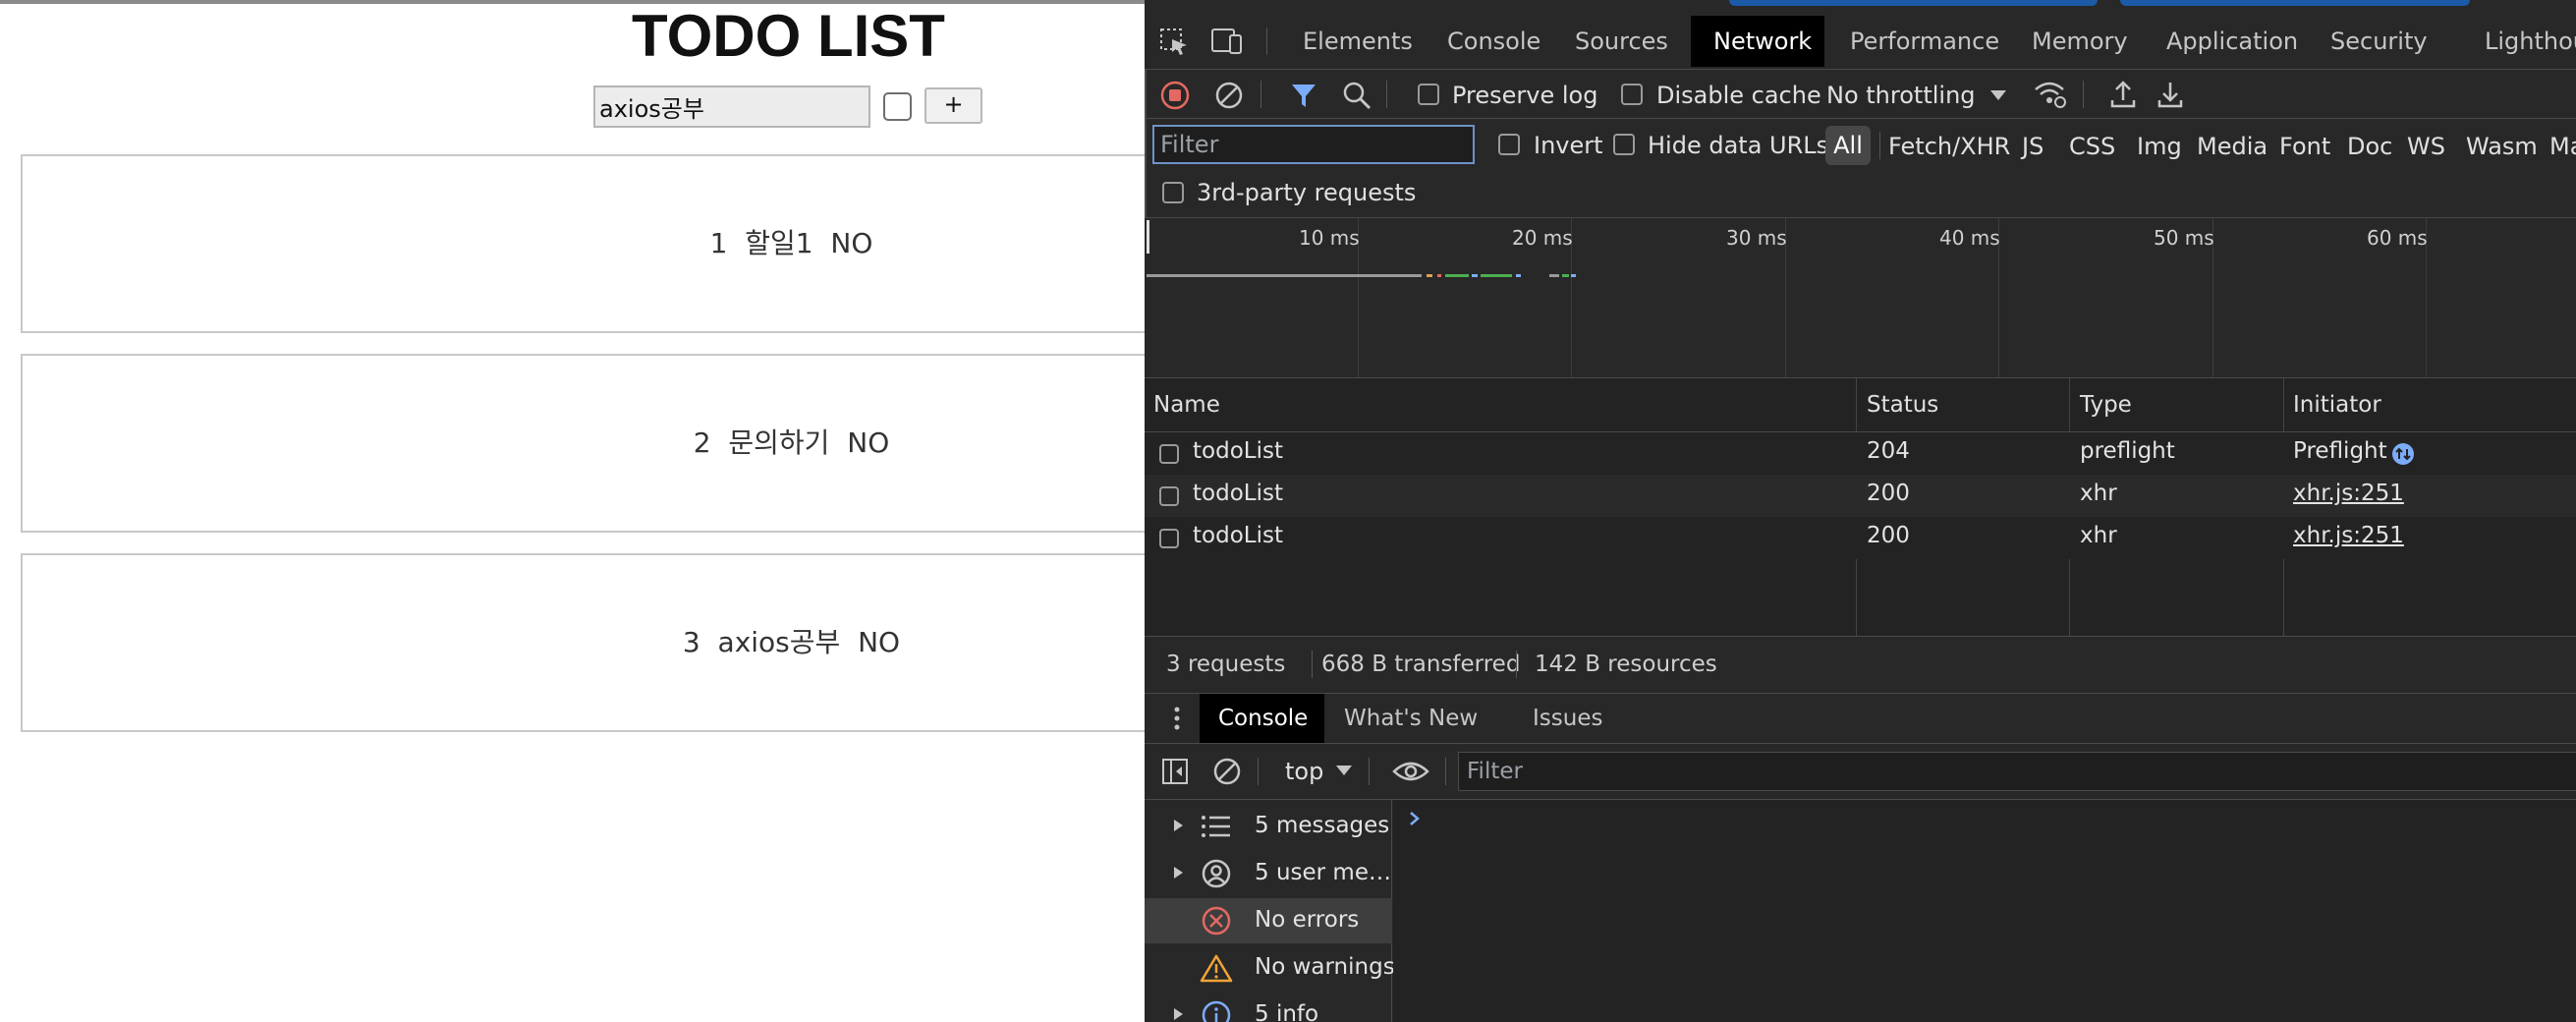  I want to click on throttling-select: No throttling, so click(1901, 95).